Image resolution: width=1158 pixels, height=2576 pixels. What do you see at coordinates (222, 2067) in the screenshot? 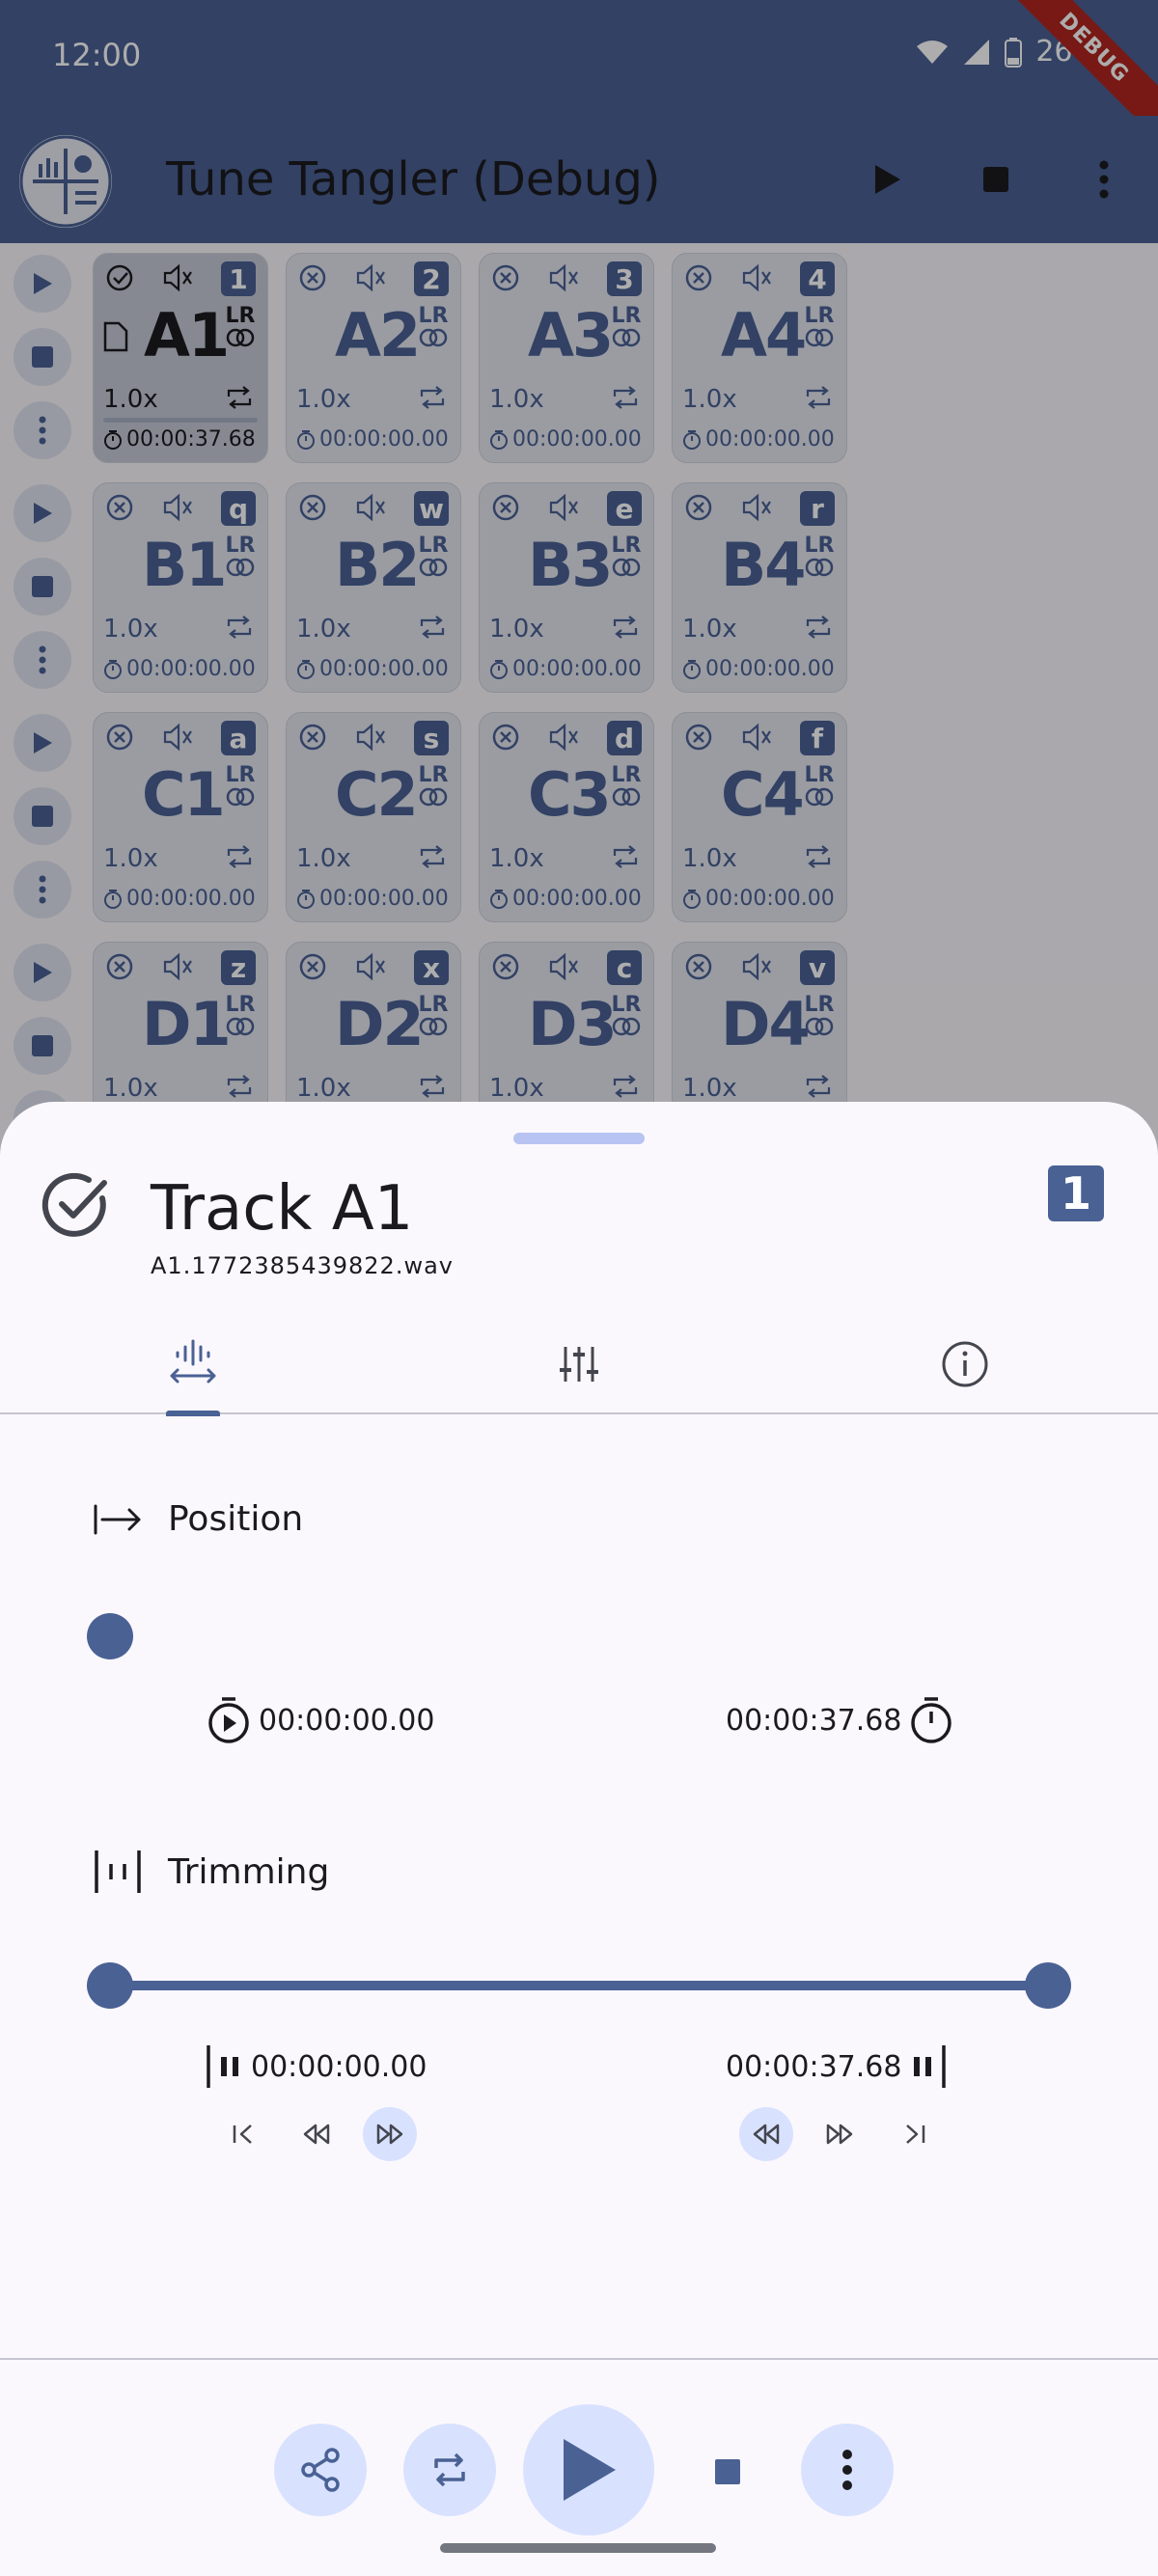
I see `trim-start-icon` at bounding box center [222, 2067].